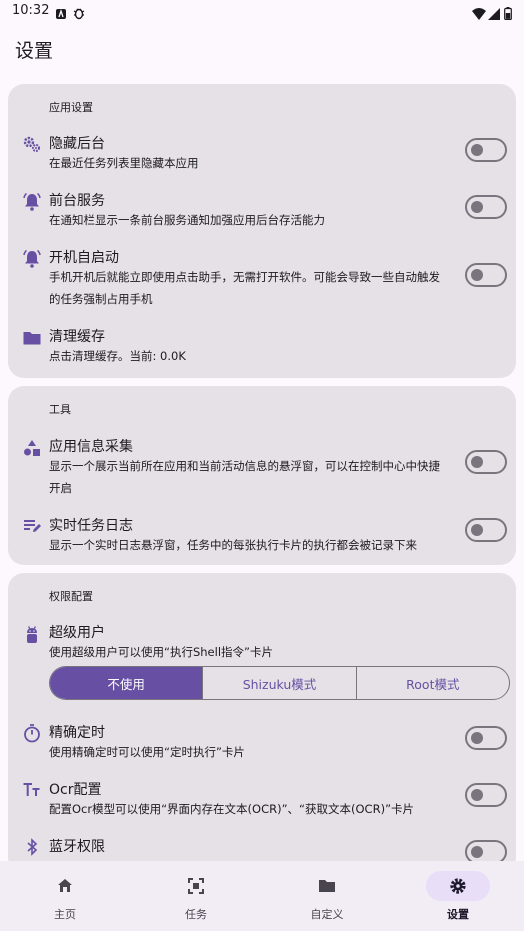 This screenshot has width=524, height=931. What do you see at coordinates (196, 914) in the screenshot?
I see `nav-label: 任务` at bounding box center [196, 914].